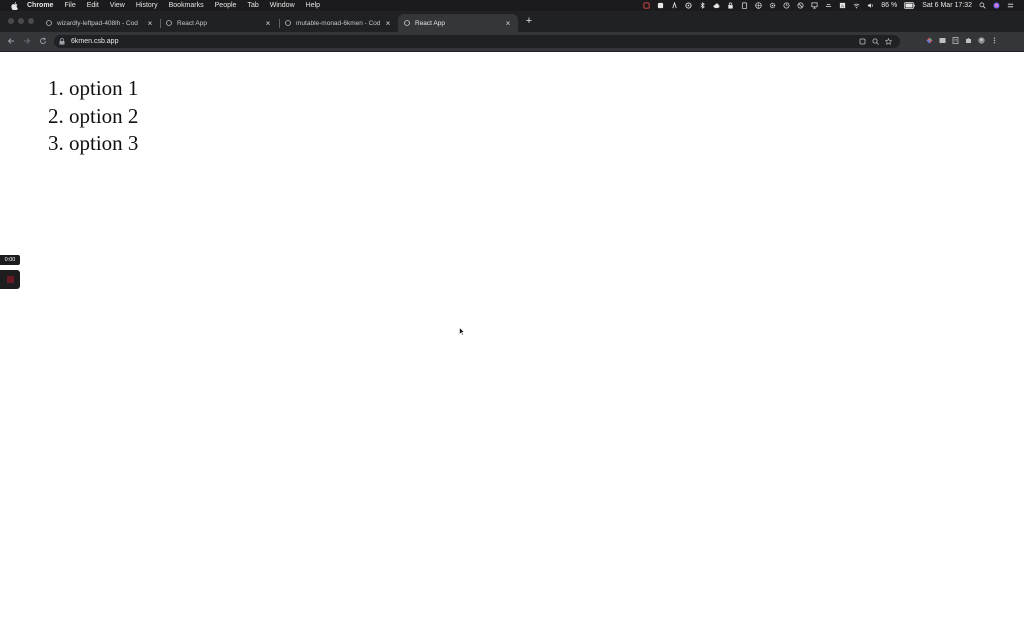 The image size is (1024, 640). Describe the element at coordinates (1010, 5) in the screenshot. I see `control-center-icon` at that location.